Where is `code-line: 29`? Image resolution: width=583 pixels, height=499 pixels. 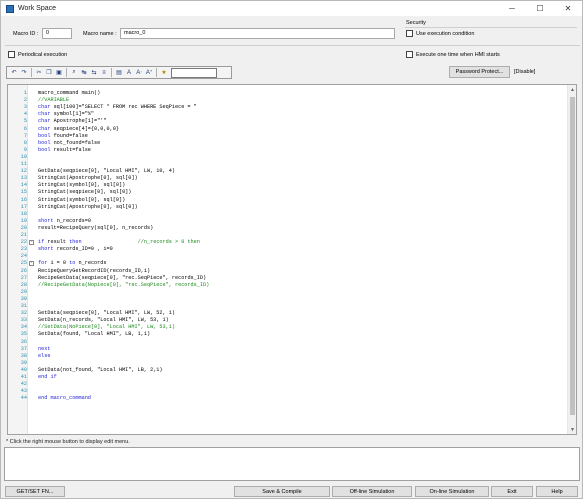
code-line: 29 is located at coordinates (288, 292).